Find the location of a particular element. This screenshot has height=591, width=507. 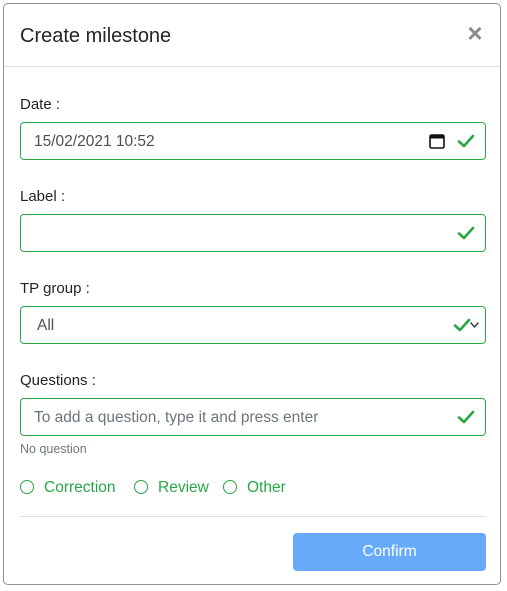

questions-label: Questions : is located at coordinates (58, 380).